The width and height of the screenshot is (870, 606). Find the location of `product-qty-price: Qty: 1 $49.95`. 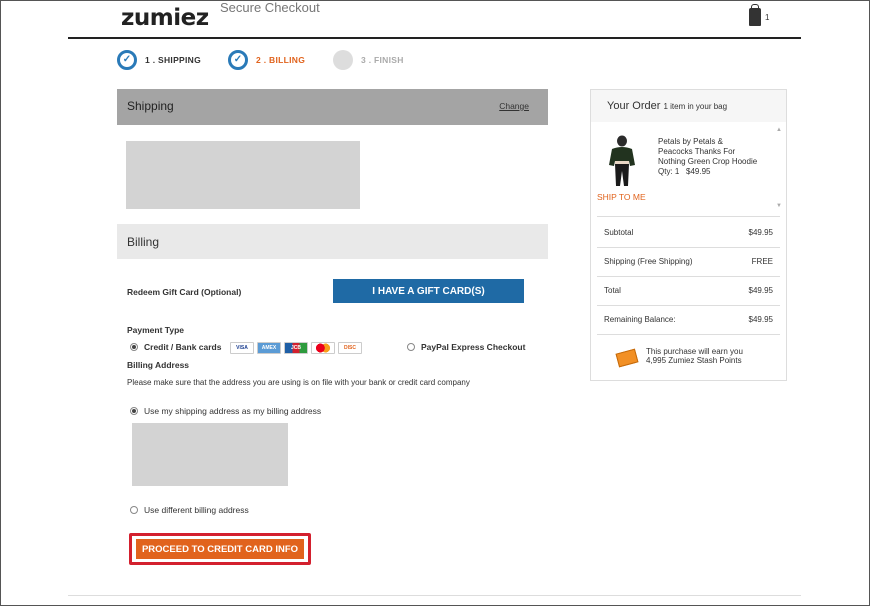

product-qty-price: Qty: 1 $49.95 is located at coordinates (684, 171).